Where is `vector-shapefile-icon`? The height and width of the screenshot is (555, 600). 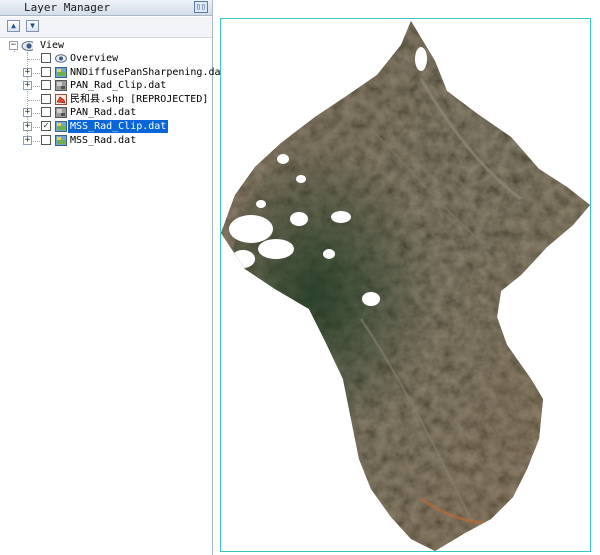 vector-shapefile-icon is located at coordinates (61, 99).